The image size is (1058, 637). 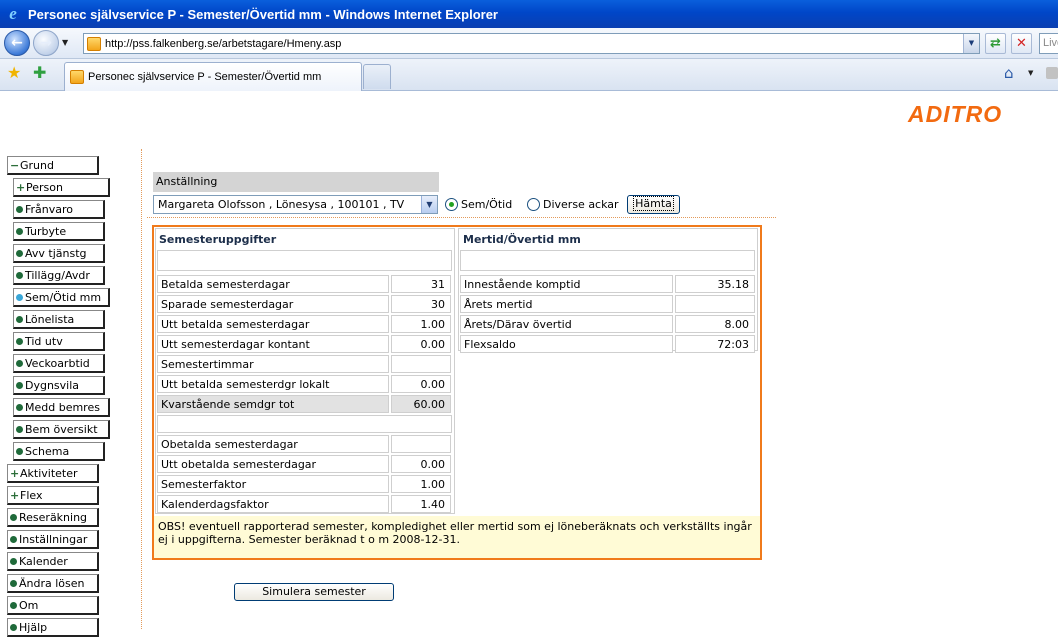 I want to click on vacation-row-label: Obetalda semesterdagar, so click(x=273, y=444).